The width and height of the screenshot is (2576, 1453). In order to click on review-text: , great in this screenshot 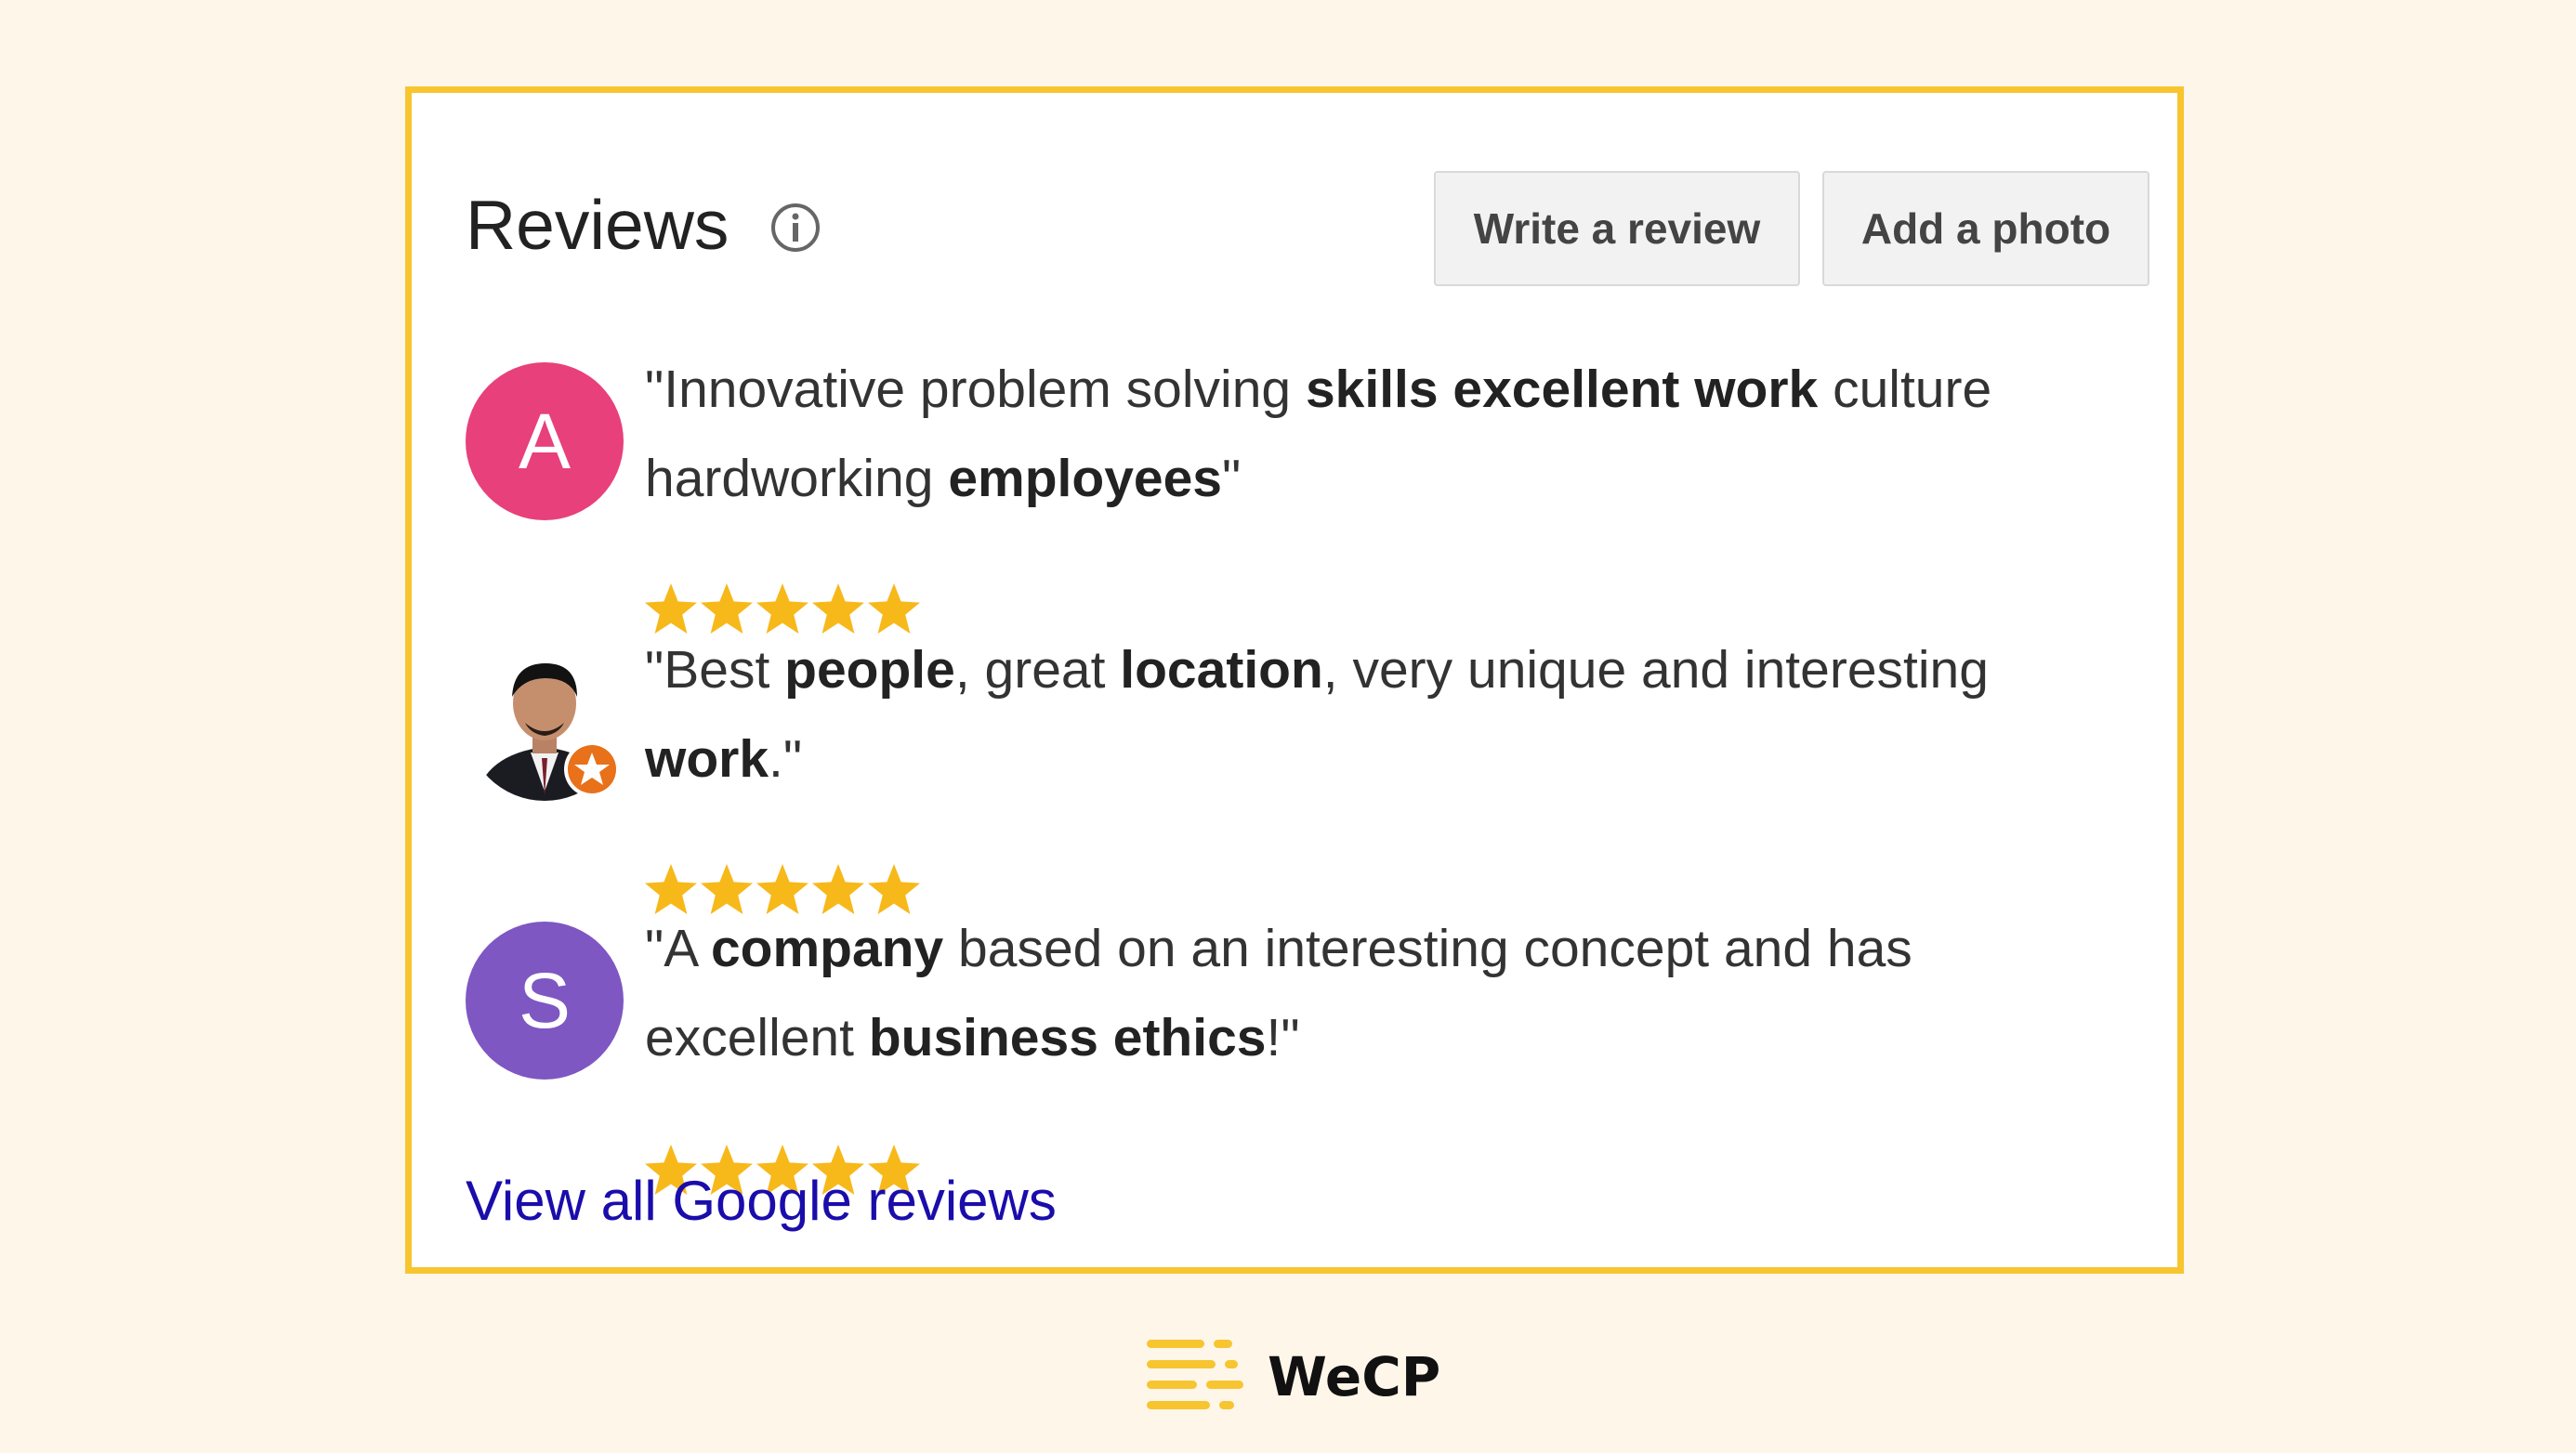, I will do `click(1037, 670)`.